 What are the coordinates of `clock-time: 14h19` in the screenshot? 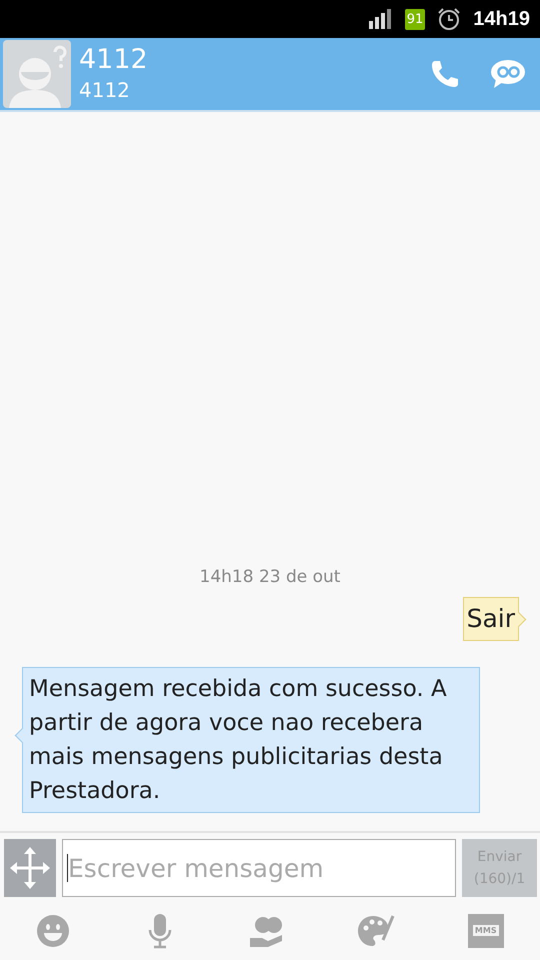 It's located at (501, 19).